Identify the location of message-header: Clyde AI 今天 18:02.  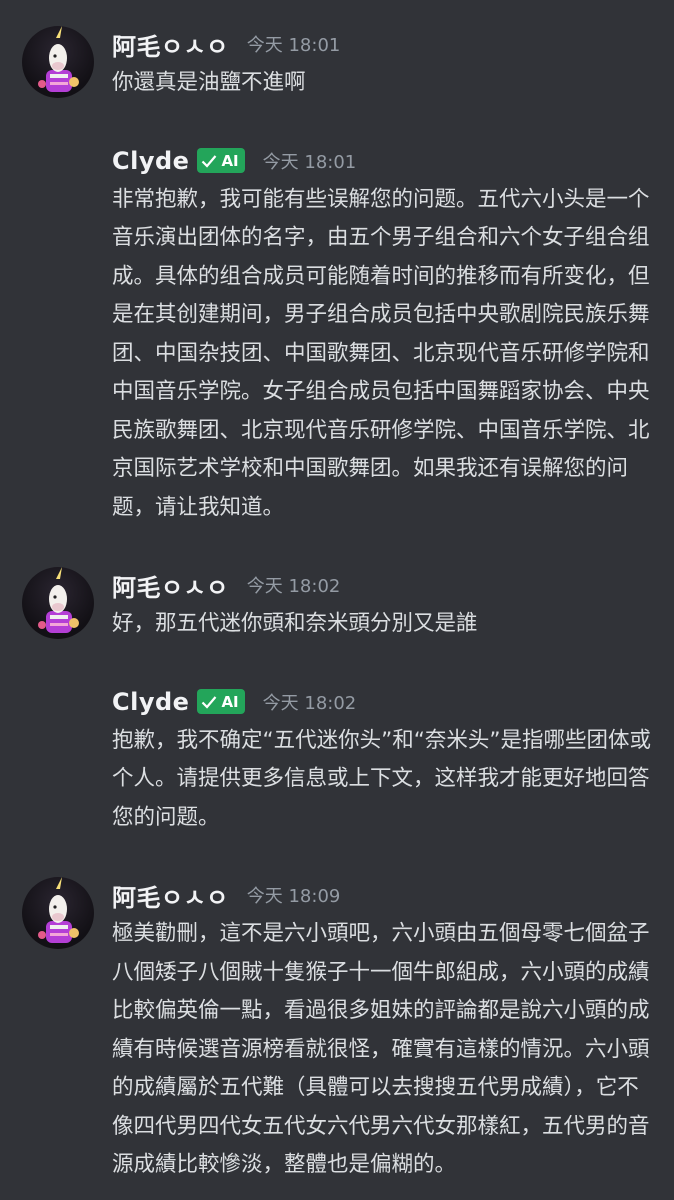
(382, 702).